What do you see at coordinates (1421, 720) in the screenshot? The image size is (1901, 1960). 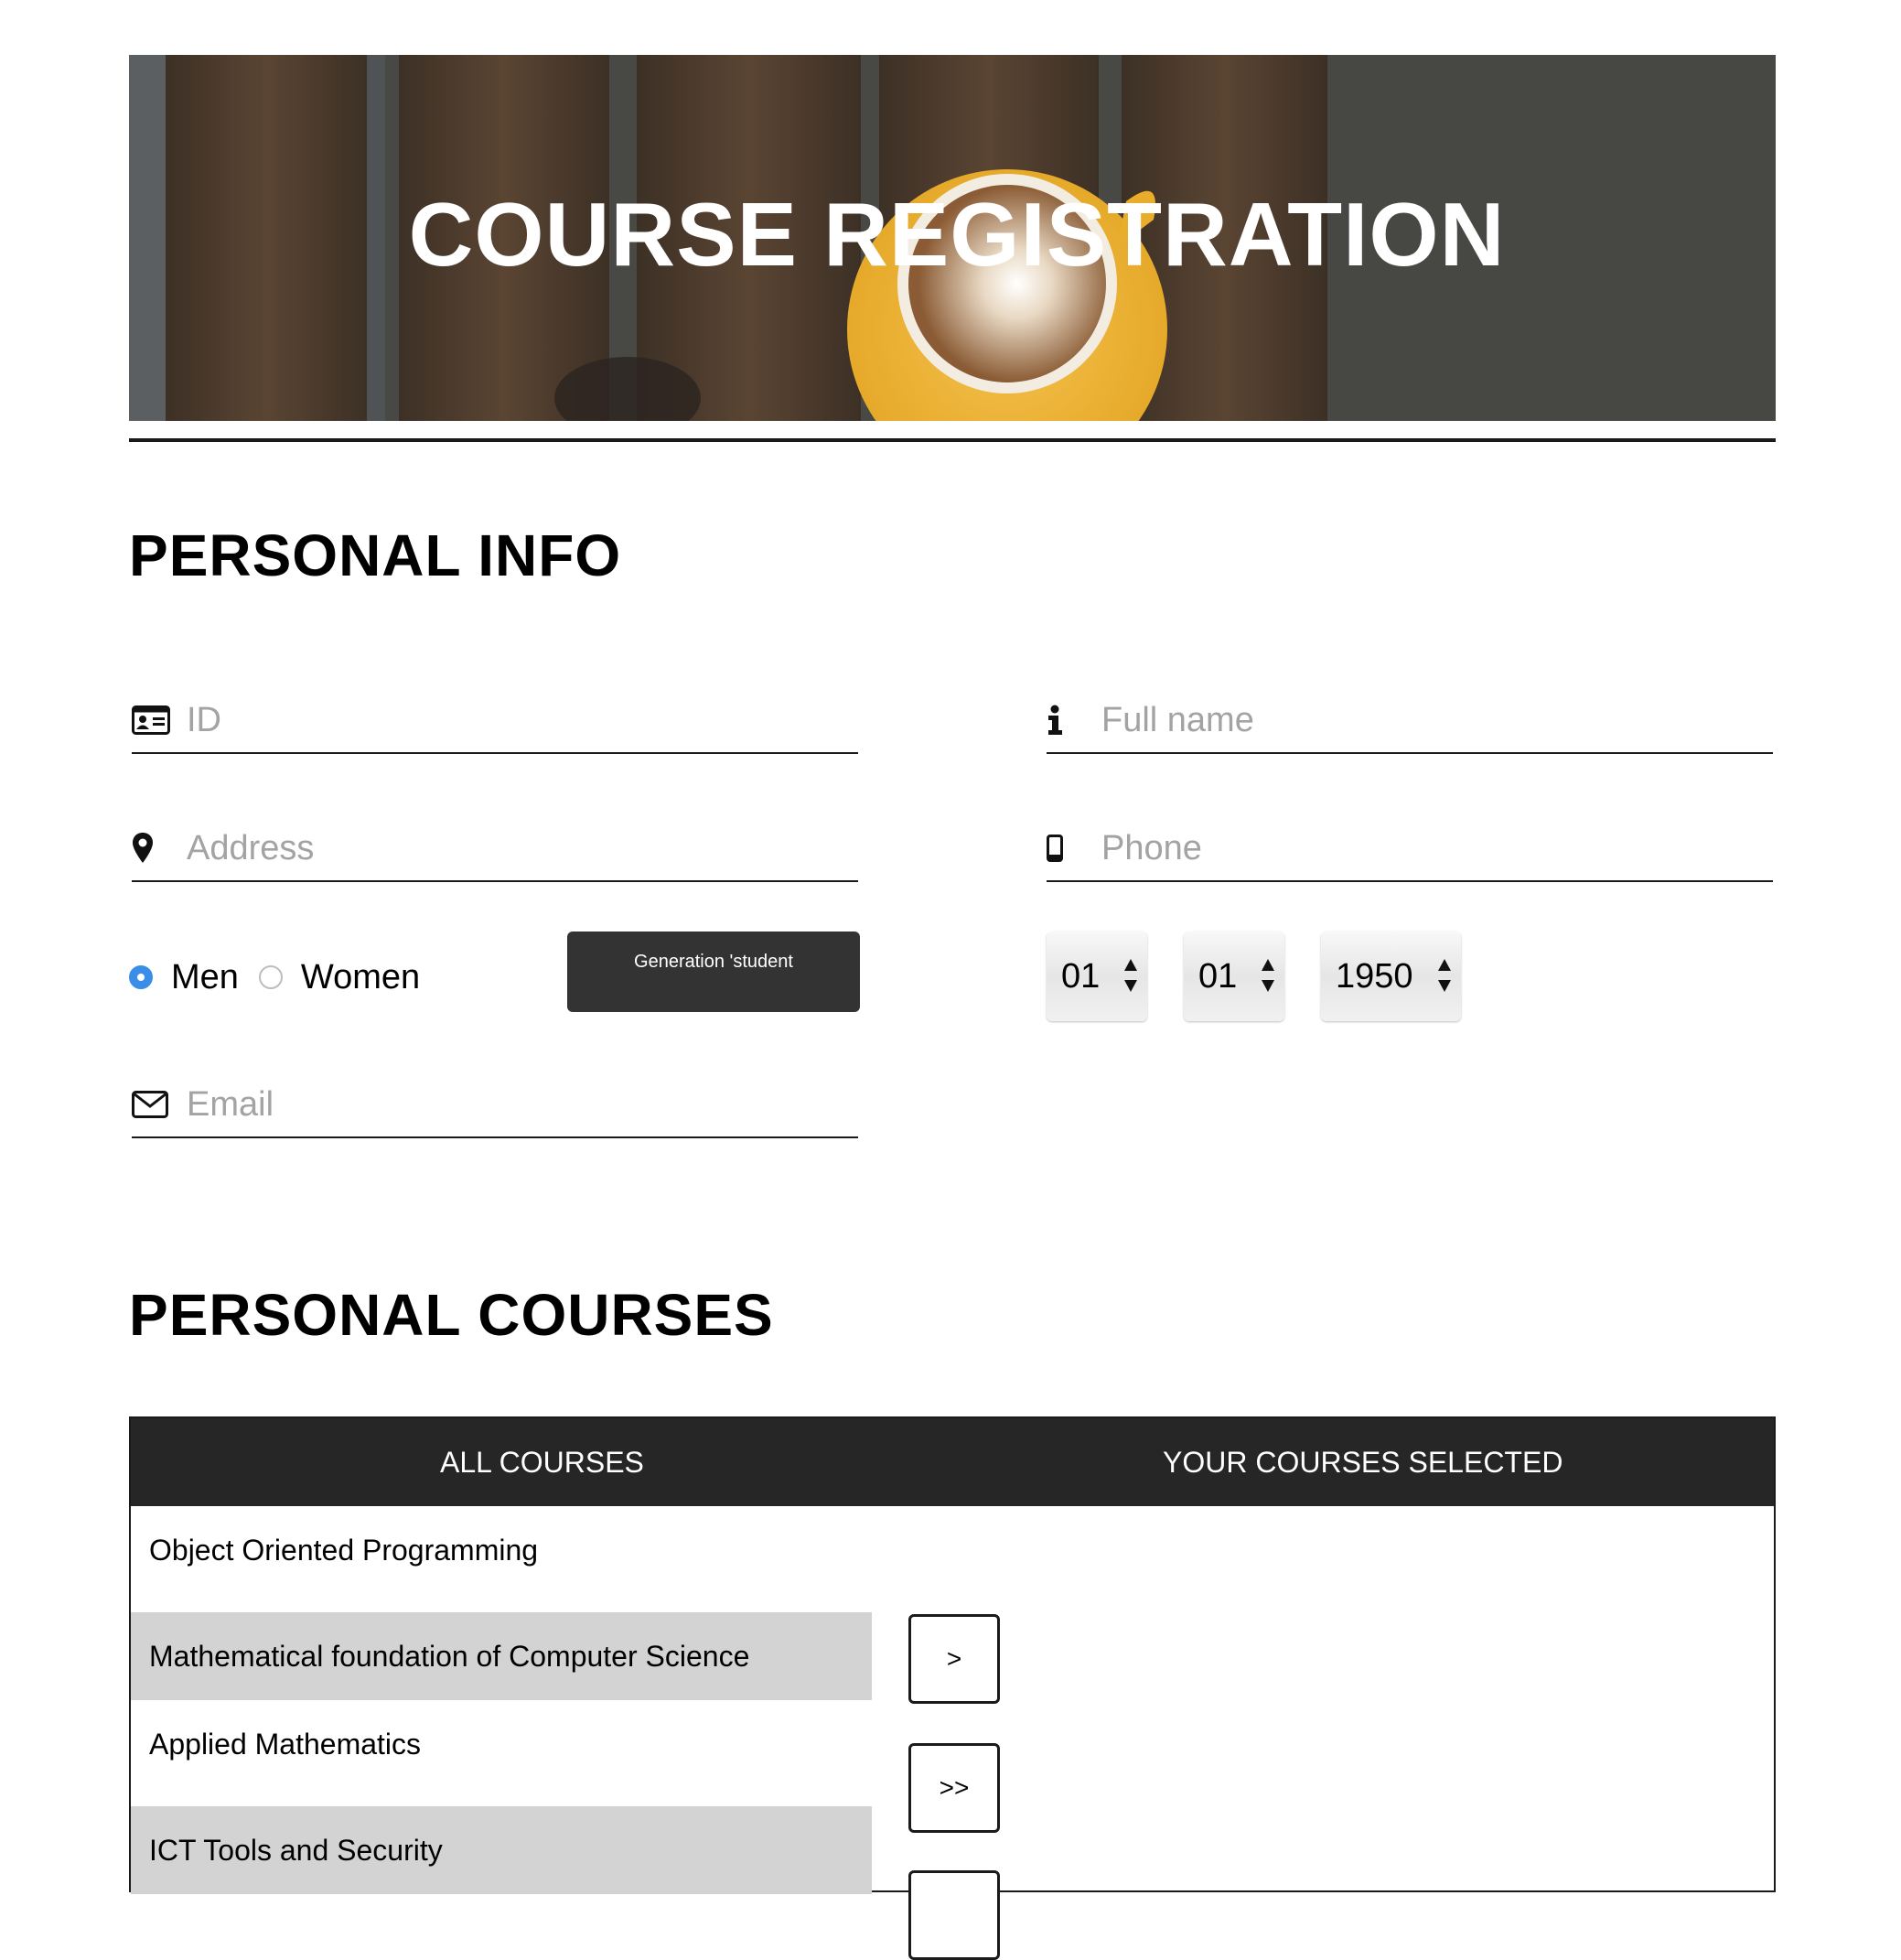 I see `full-name-input` at bounding box center [1421, 720].